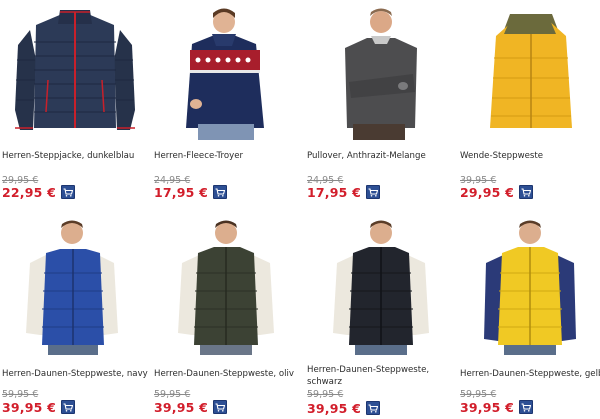 The image size is (600, 419). What do you see at coordinates (530, 156) in the screenshot?
I see `product-name: Wende-Steppweste` at bounding box center [530, 156].